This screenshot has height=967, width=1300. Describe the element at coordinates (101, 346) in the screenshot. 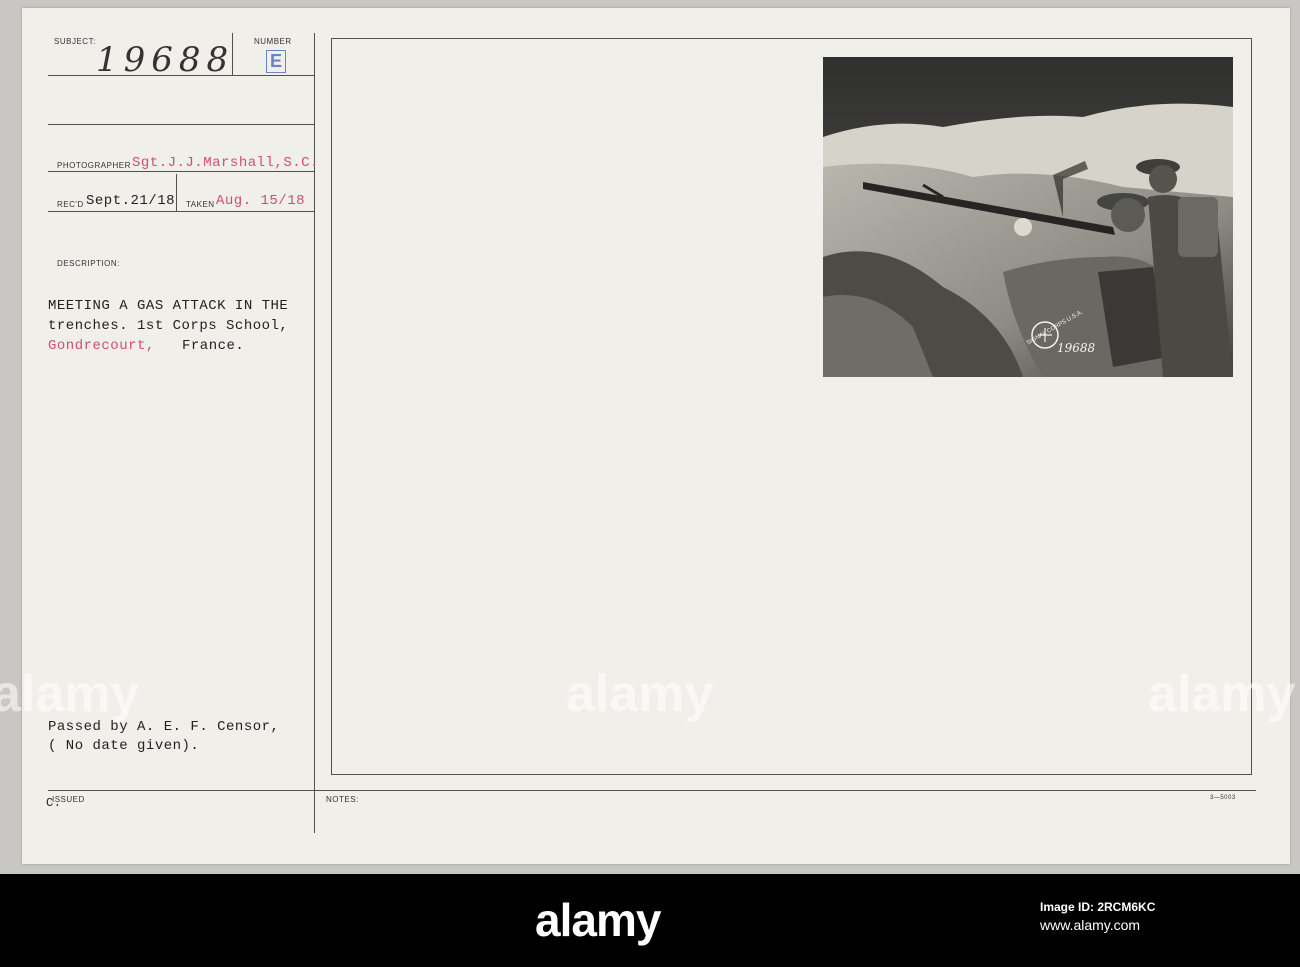

I see `description-place: Gondrecourt,` at that location.